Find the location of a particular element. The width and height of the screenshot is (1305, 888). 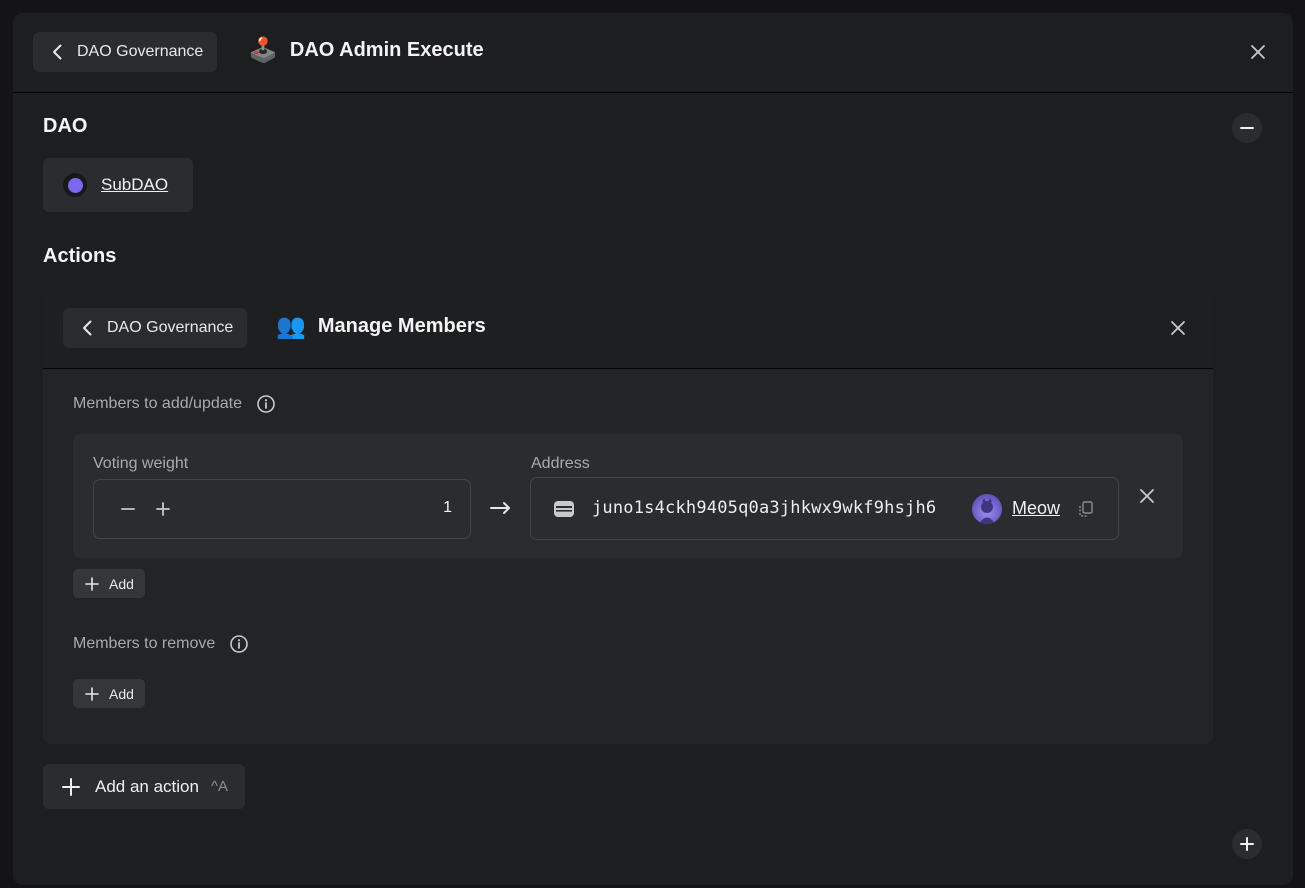

joystick-icon: 🕹️ is located at coordinates (263, 50).